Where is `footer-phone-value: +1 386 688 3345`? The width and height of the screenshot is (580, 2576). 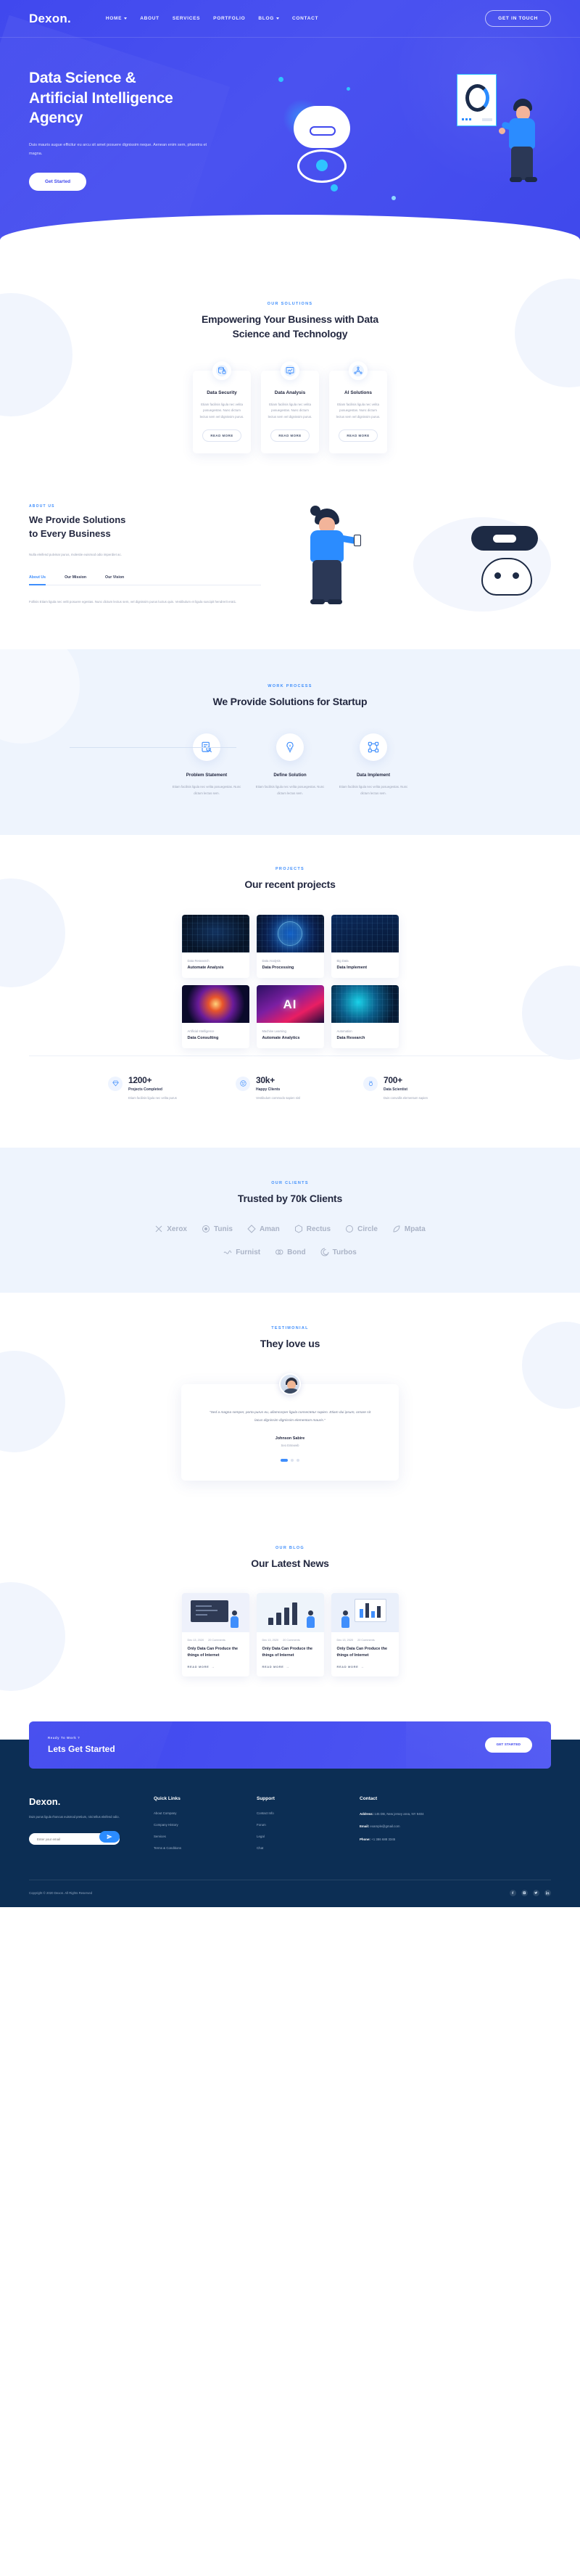 footer-phone-value: +1 386 688 3345 is located at coordinates (383, 1839).